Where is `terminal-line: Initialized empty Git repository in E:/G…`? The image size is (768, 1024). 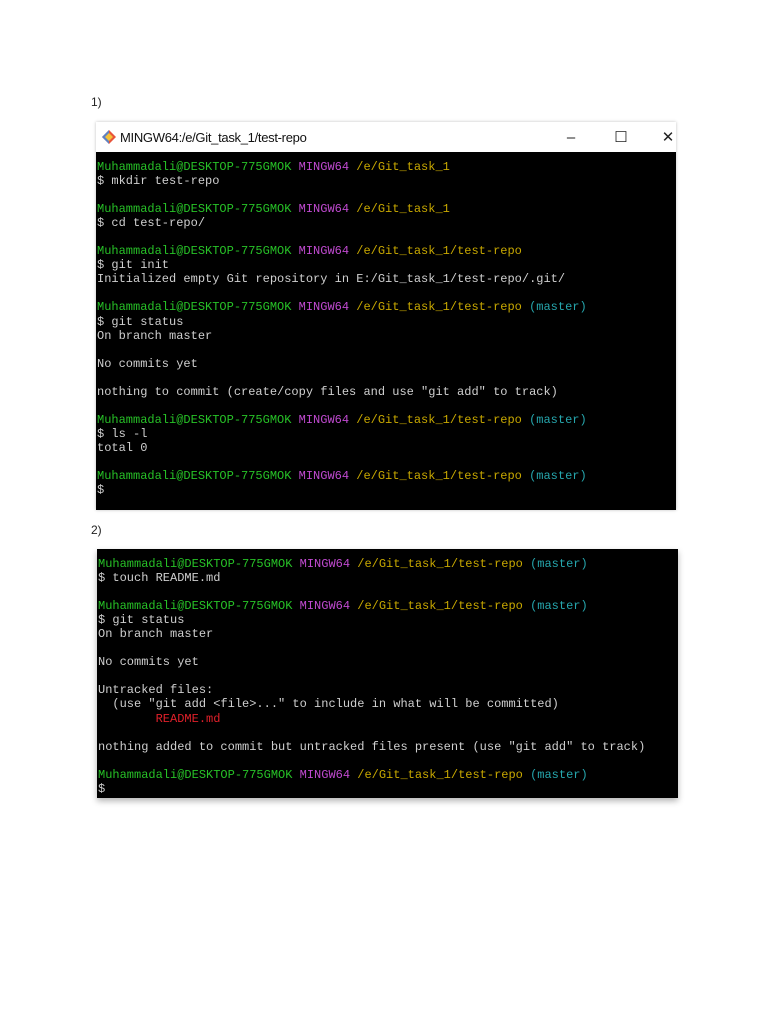
terminal-line: Initialized empty Git repository in E:/G… is located at coordinates (386, 279).